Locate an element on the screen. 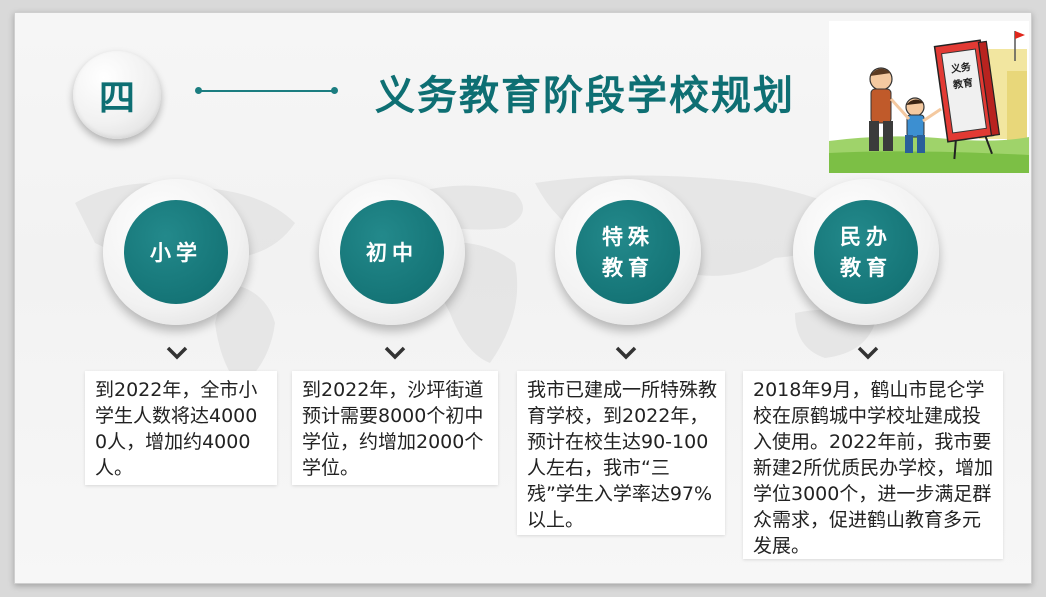  category-circle-private: 民办 教育 is located at coordinates (866, 252).